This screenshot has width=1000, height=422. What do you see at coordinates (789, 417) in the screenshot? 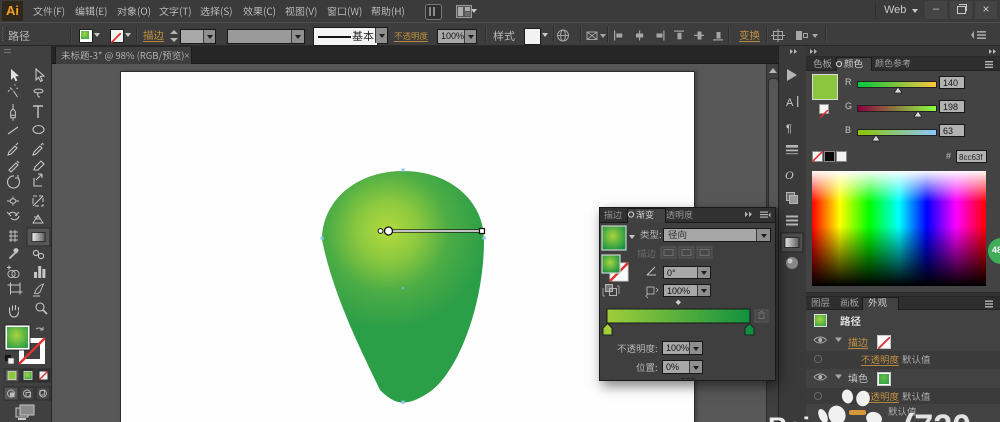
I see `svg-text: Bai` at bounding box center [789, 417].